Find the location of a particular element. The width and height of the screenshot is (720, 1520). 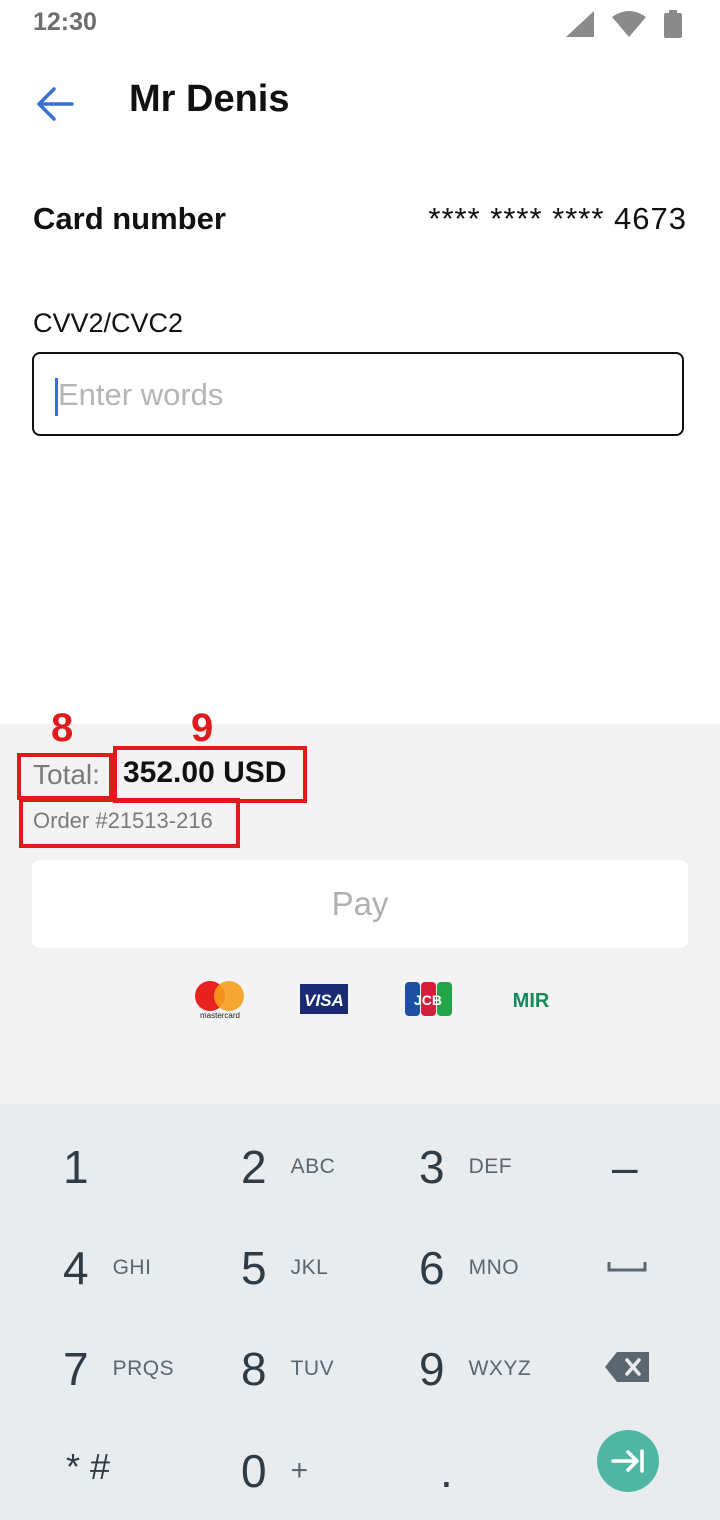

key-9: 9 WXYZ is located at coordinates (475, 1369).